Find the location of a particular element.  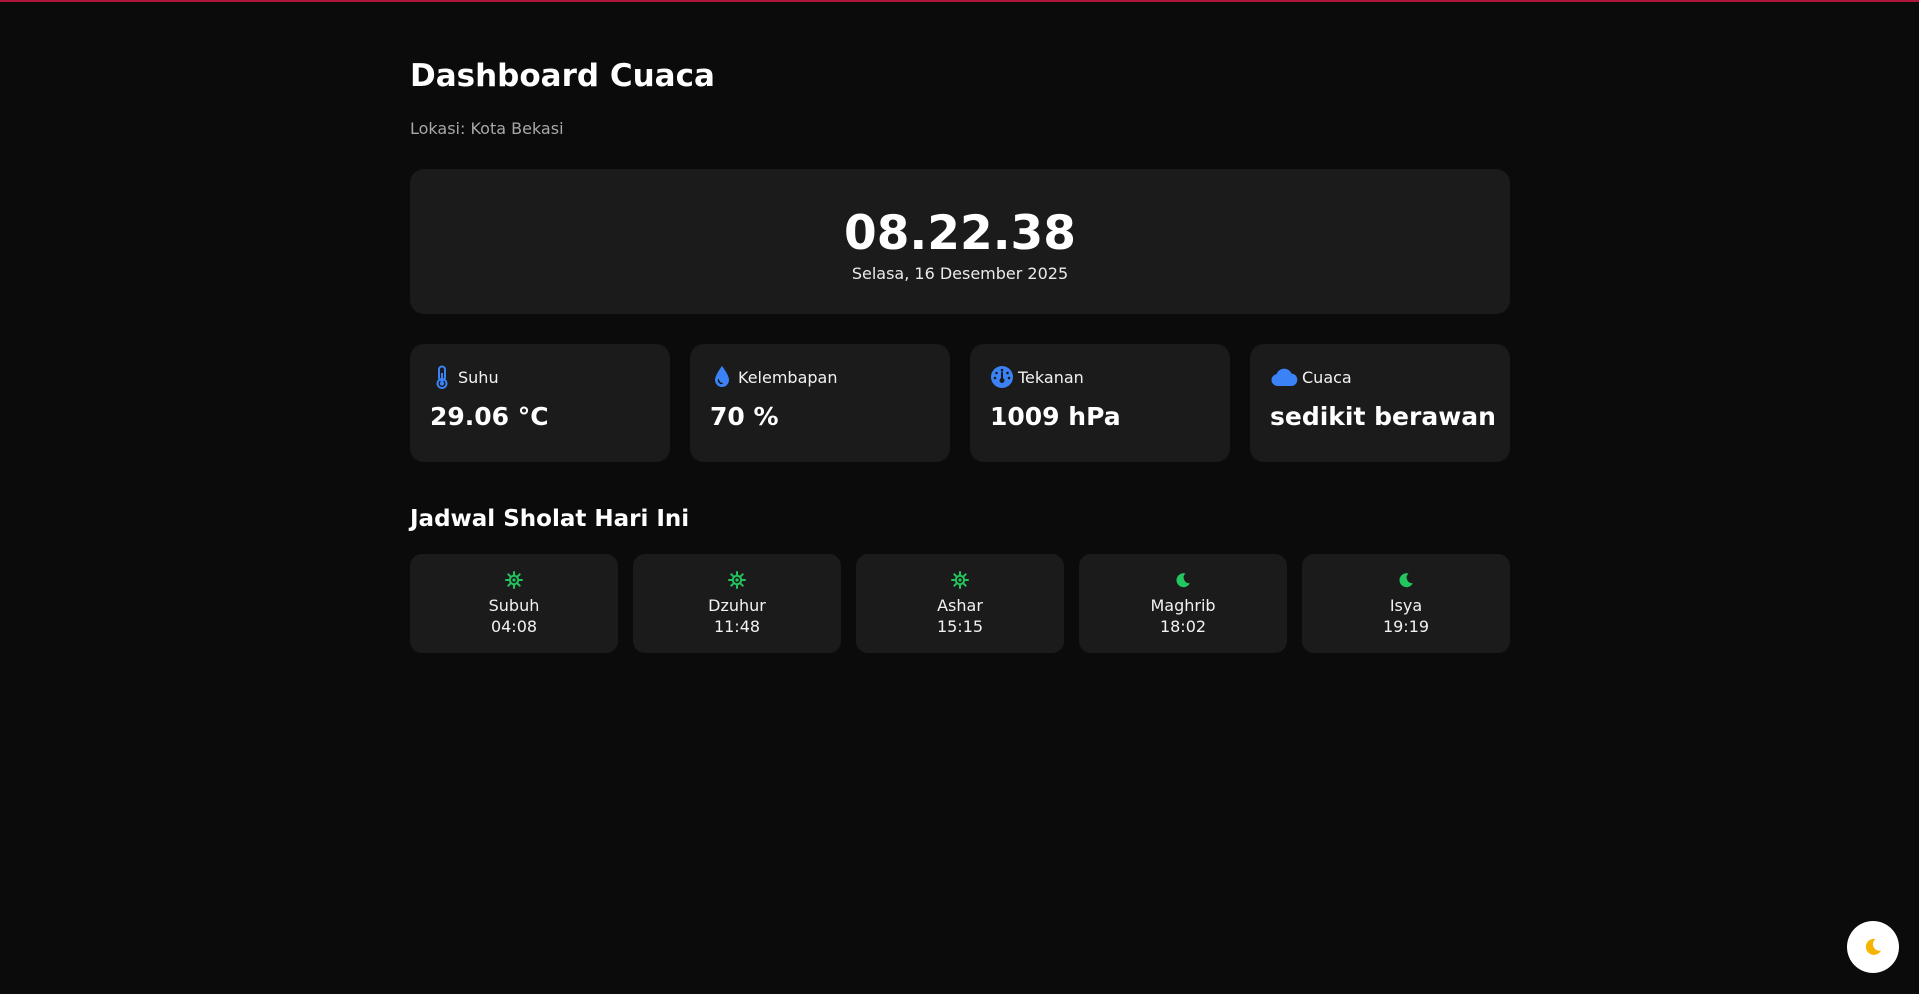

stat-card-weather: Cuaca sedikit berawan is located at coordinates (1380, 403).